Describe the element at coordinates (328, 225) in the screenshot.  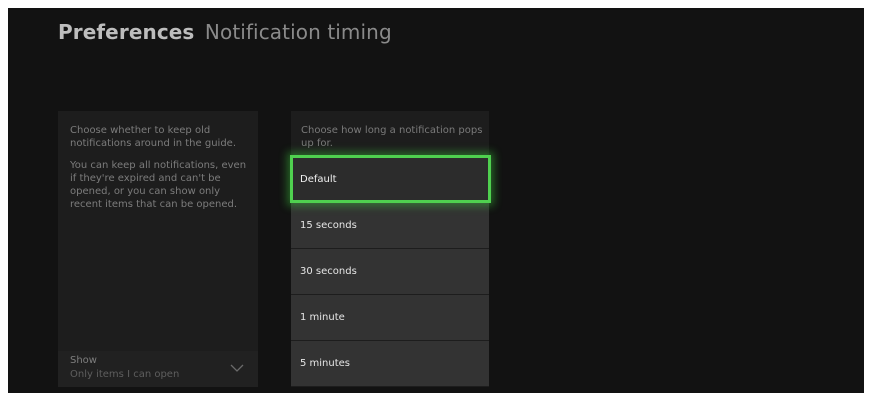
I see `timing-option-label: 15 seconds` at that location.